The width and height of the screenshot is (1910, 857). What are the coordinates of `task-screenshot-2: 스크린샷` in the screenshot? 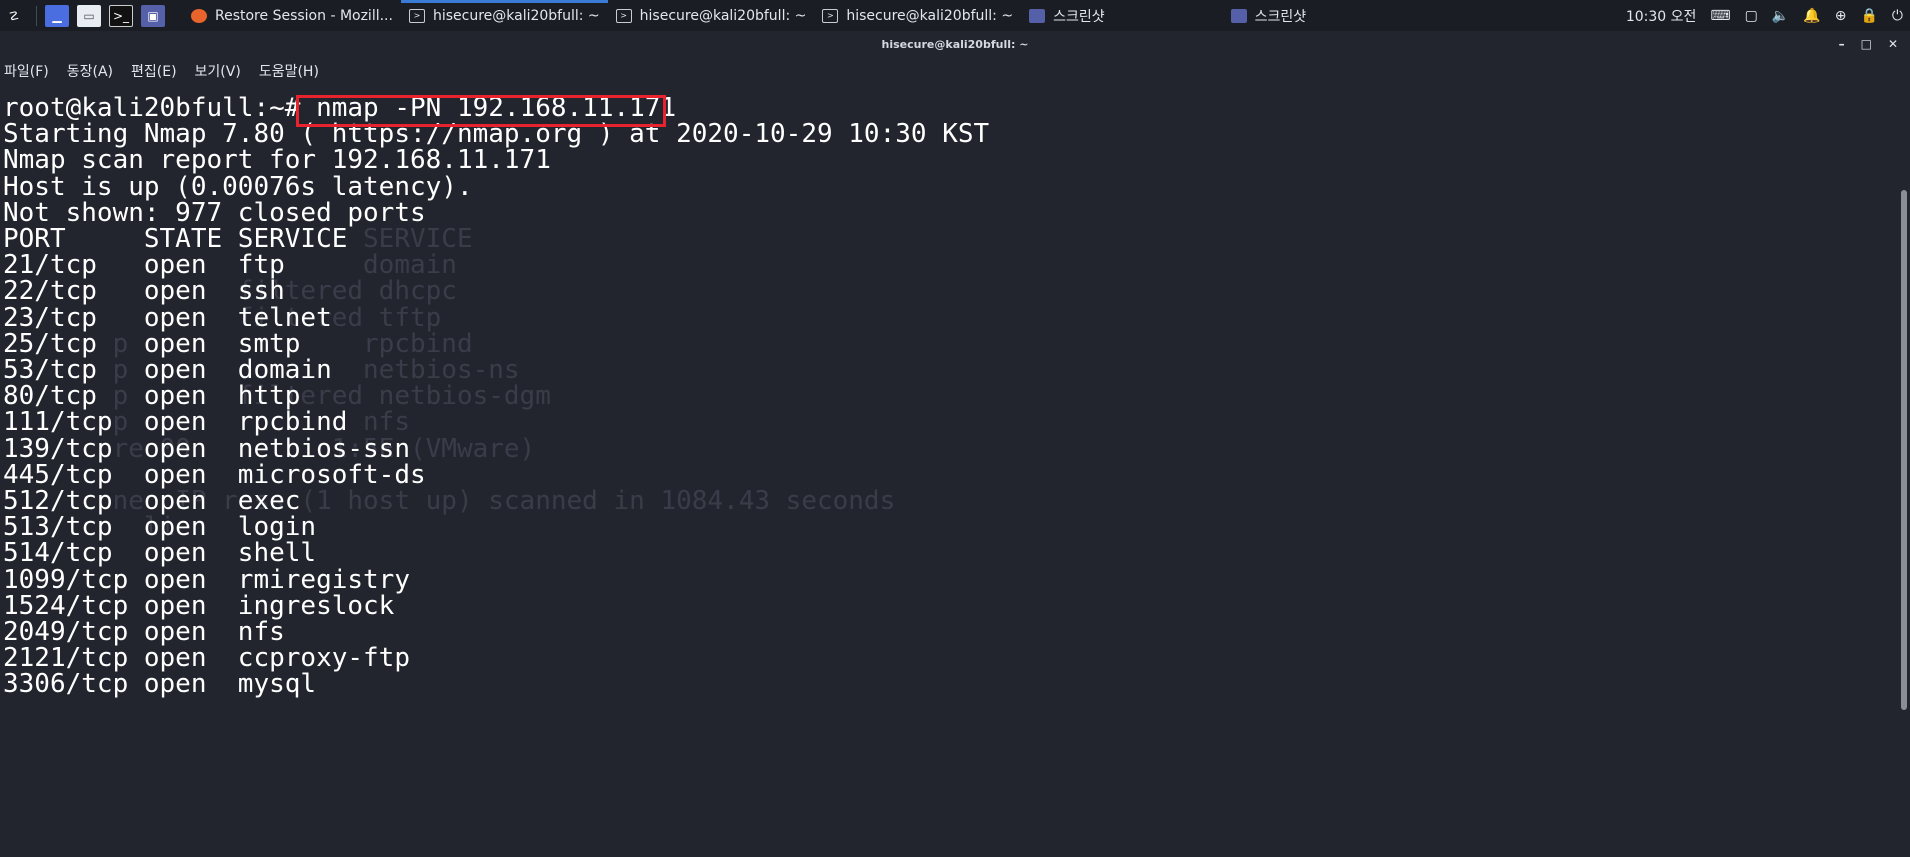 It's located at (1269, 15).